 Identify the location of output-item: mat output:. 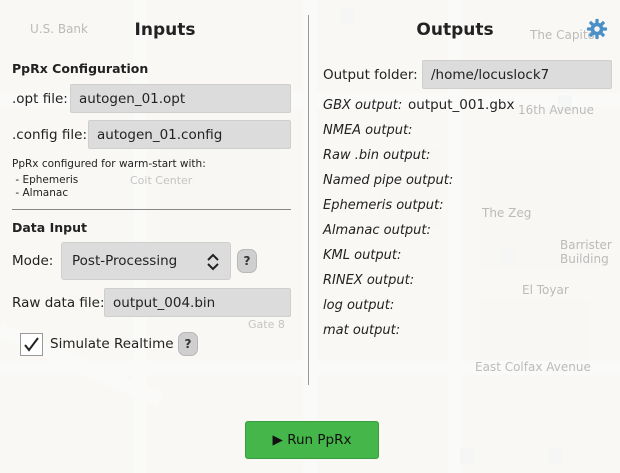
(362, 330).